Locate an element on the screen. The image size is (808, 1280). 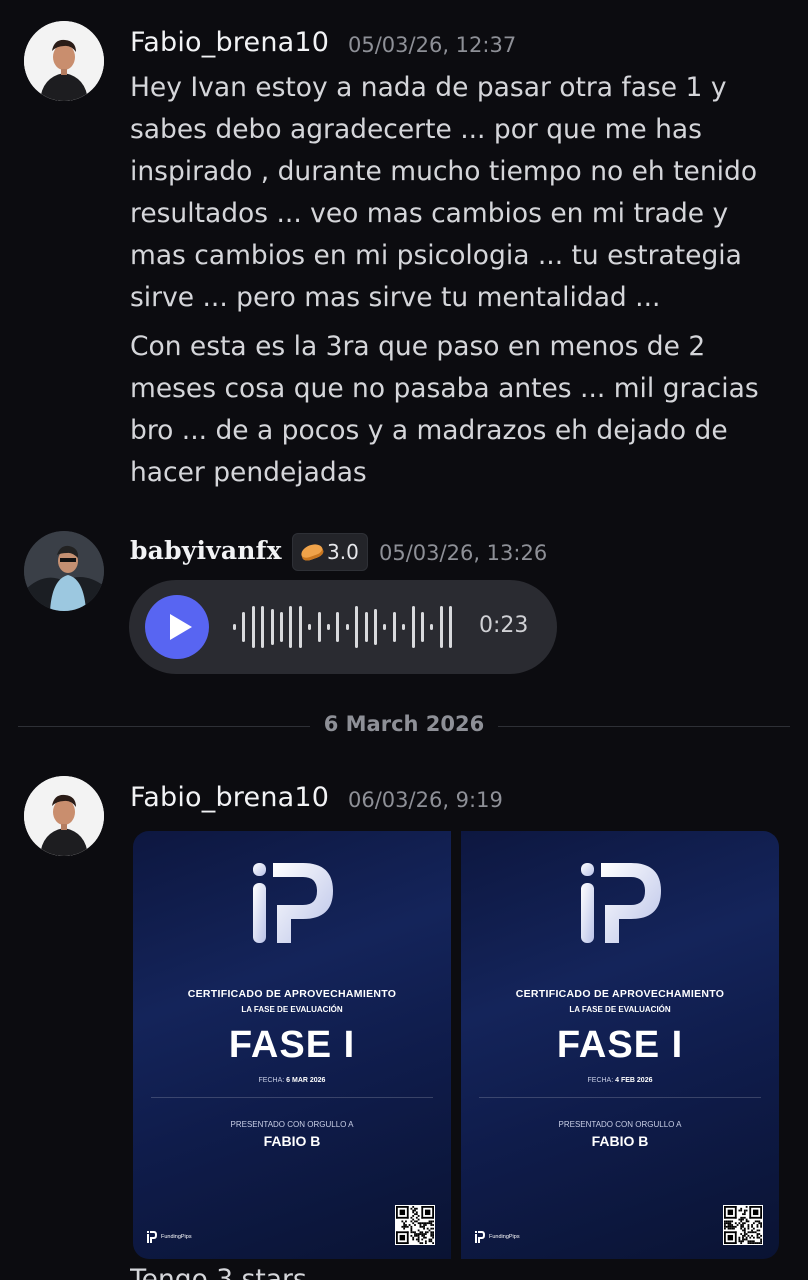
voice-message: 0:23 is located at coordinates (343, 627).